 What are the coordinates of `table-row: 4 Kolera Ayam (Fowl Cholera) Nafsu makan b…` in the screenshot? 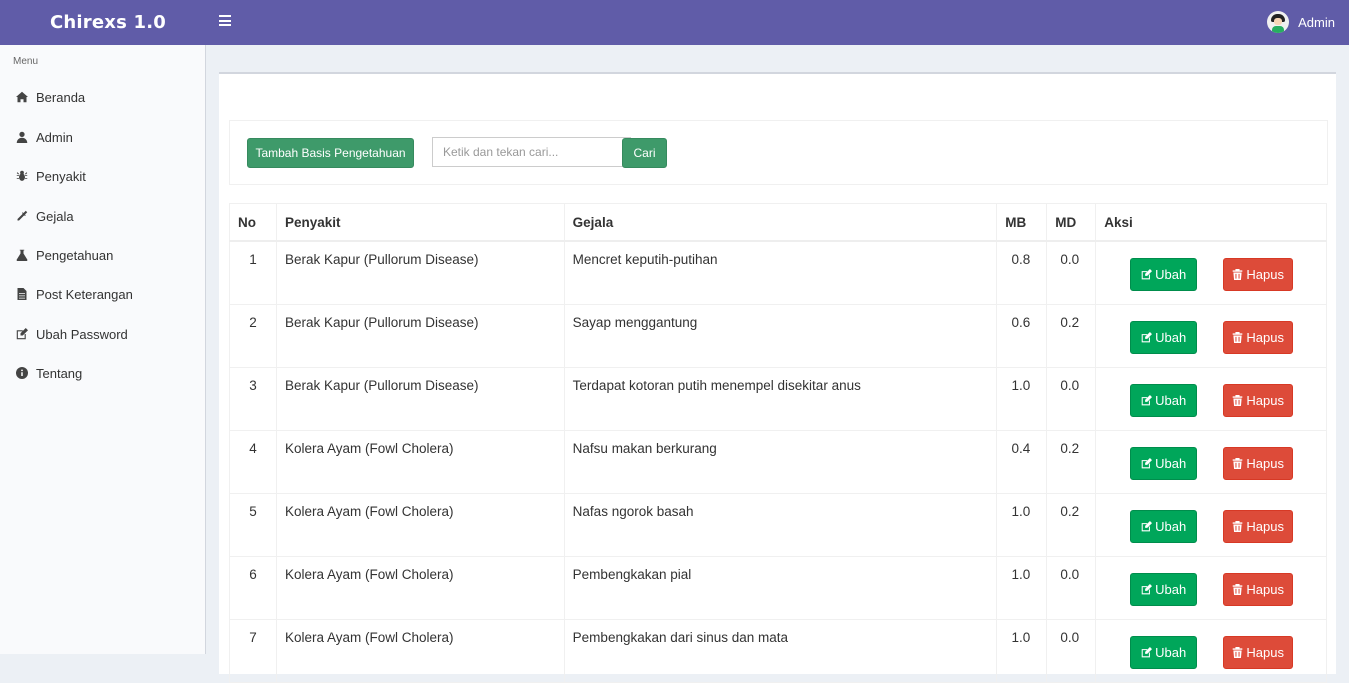 It's located at (778, 461).